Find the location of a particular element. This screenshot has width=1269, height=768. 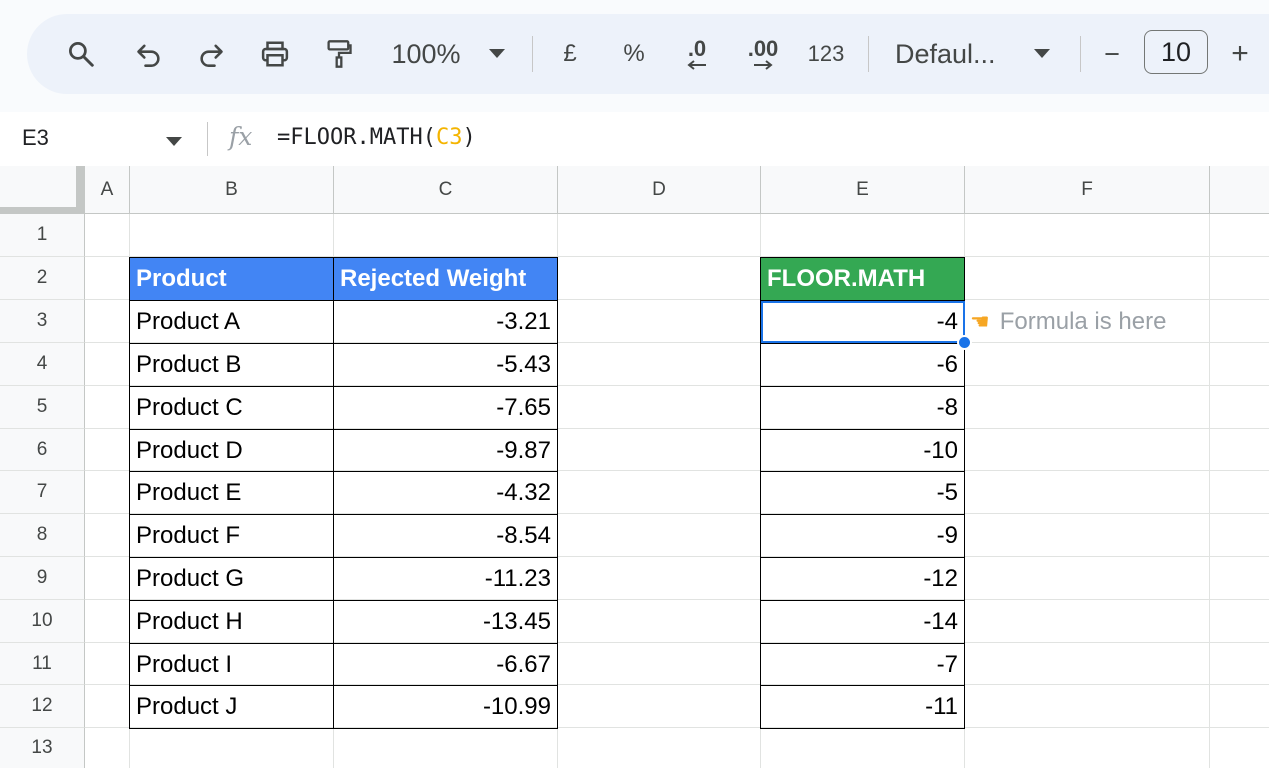

row-header-8: 8 is located at coordinates (42, 535).